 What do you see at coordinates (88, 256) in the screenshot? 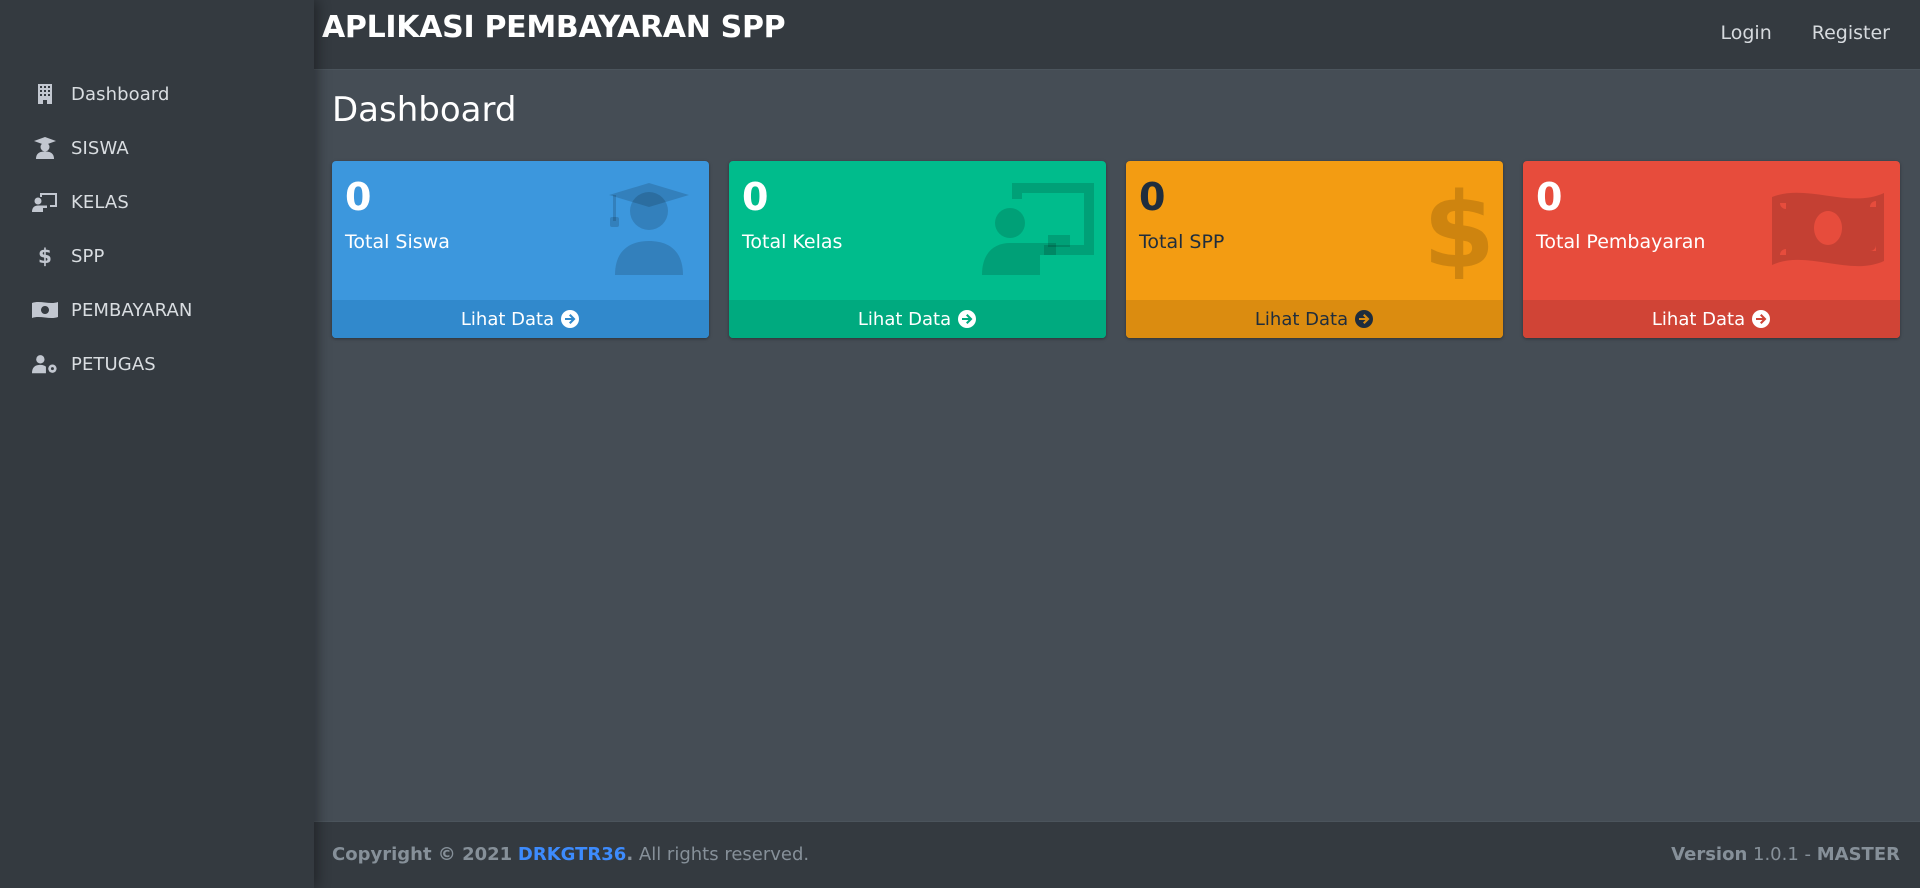
I see `sidebar-item-label: SPP` at bounding box center [88, 256].